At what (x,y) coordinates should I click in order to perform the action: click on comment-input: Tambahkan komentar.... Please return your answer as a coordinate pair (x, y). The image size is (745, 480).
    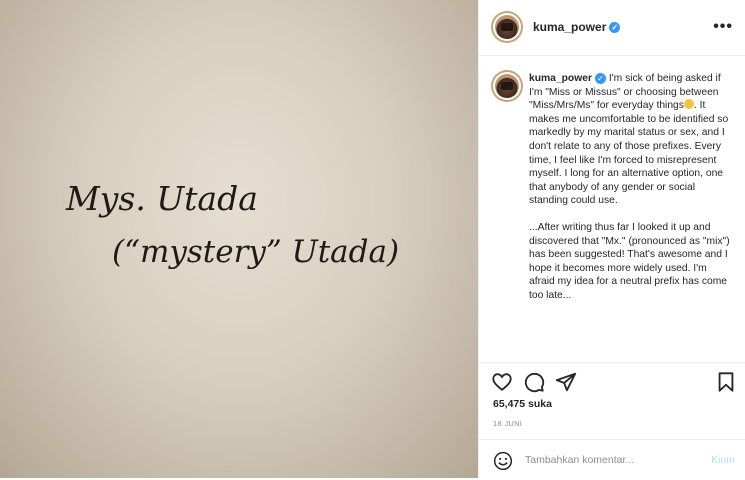
    Looking at the image, I should click on (579, 460).